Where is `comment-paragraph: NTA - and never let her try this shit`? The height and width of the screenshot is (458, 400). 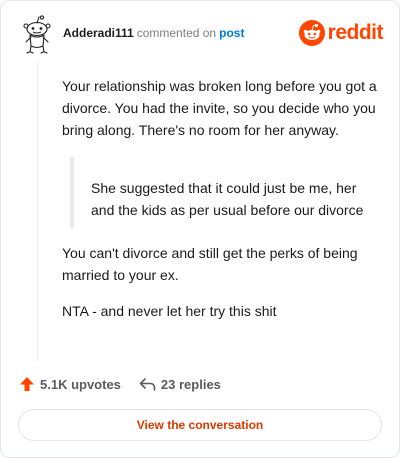 comment-paragraph: NTA - and never let her try this shit is located at coordinates (169, 311).